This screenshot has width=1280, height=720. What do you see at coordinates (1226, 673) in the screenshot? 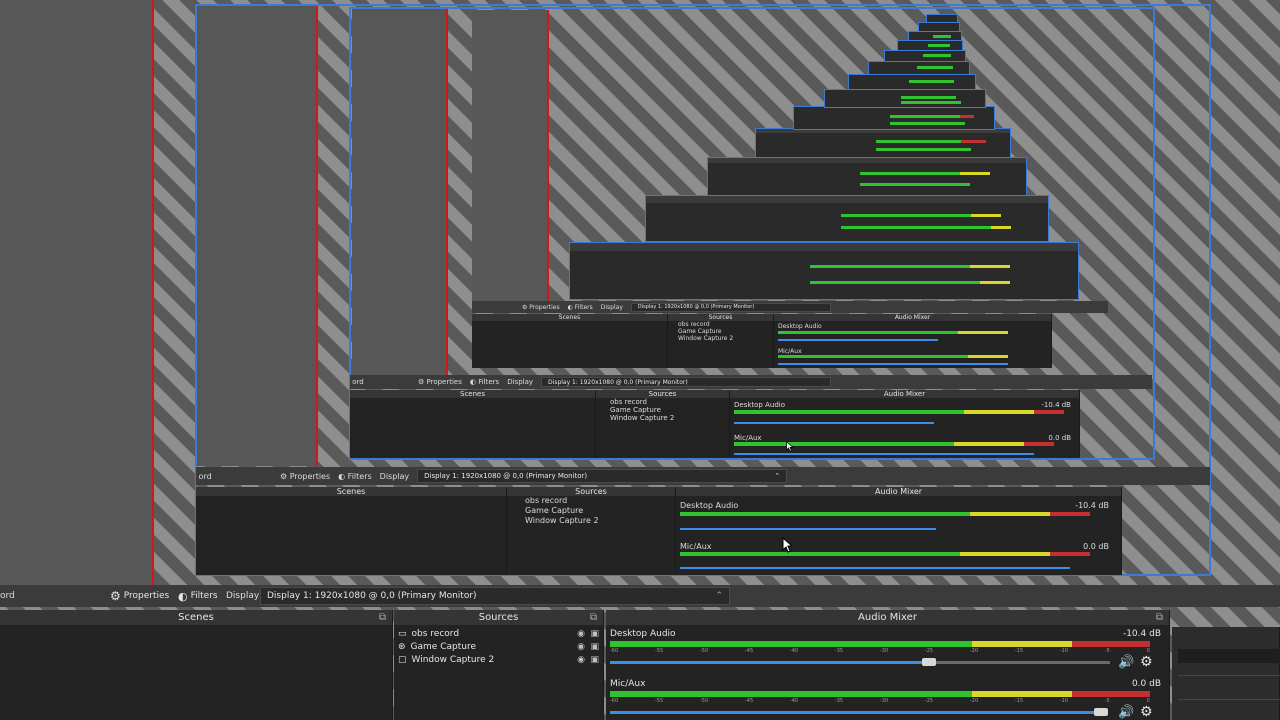
I see `controls-dock-fragment` at bounding box center [1226, 673].